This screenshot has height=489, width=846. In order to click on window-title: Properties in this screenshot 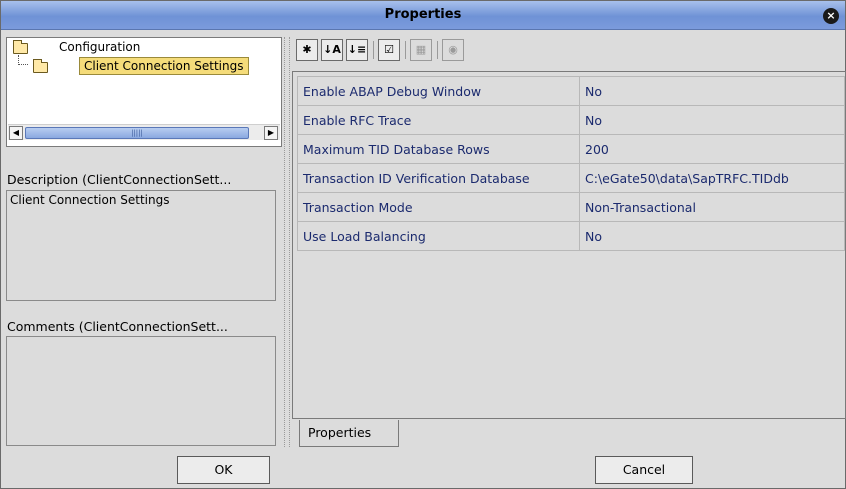, I will do `click(423, 14)`.